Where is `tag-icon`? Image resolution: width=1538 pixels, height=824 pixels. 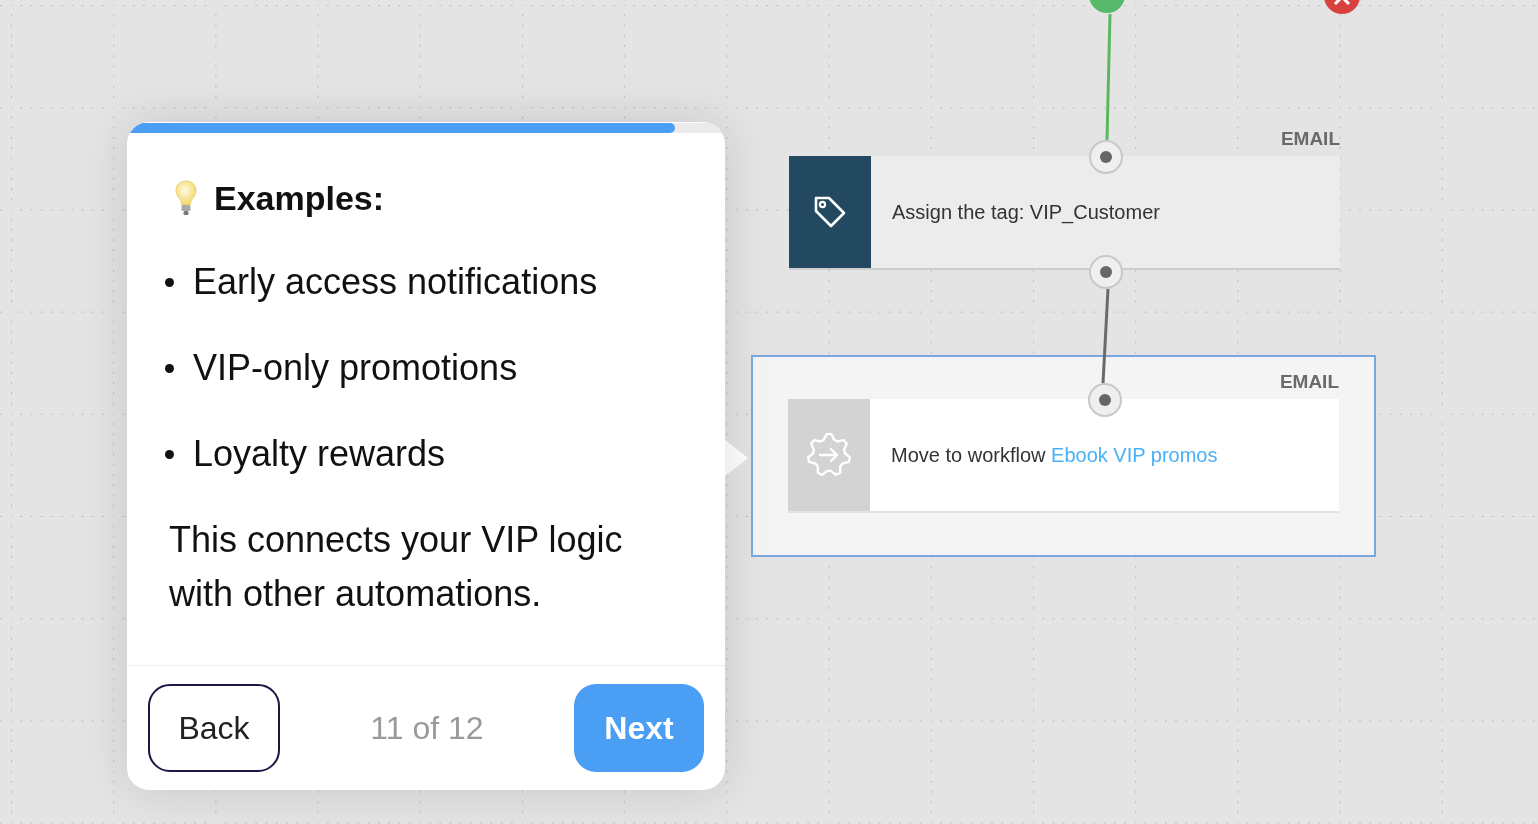
tag-icon is located at coordinates (830, 212).